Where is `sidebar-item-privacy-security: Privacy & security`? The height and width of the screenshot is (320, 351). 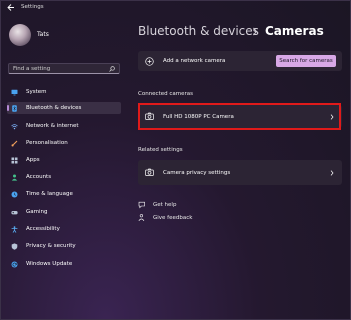
sidebar-item-privacy-security: Privacy & security is located at coordinates (64, 246).